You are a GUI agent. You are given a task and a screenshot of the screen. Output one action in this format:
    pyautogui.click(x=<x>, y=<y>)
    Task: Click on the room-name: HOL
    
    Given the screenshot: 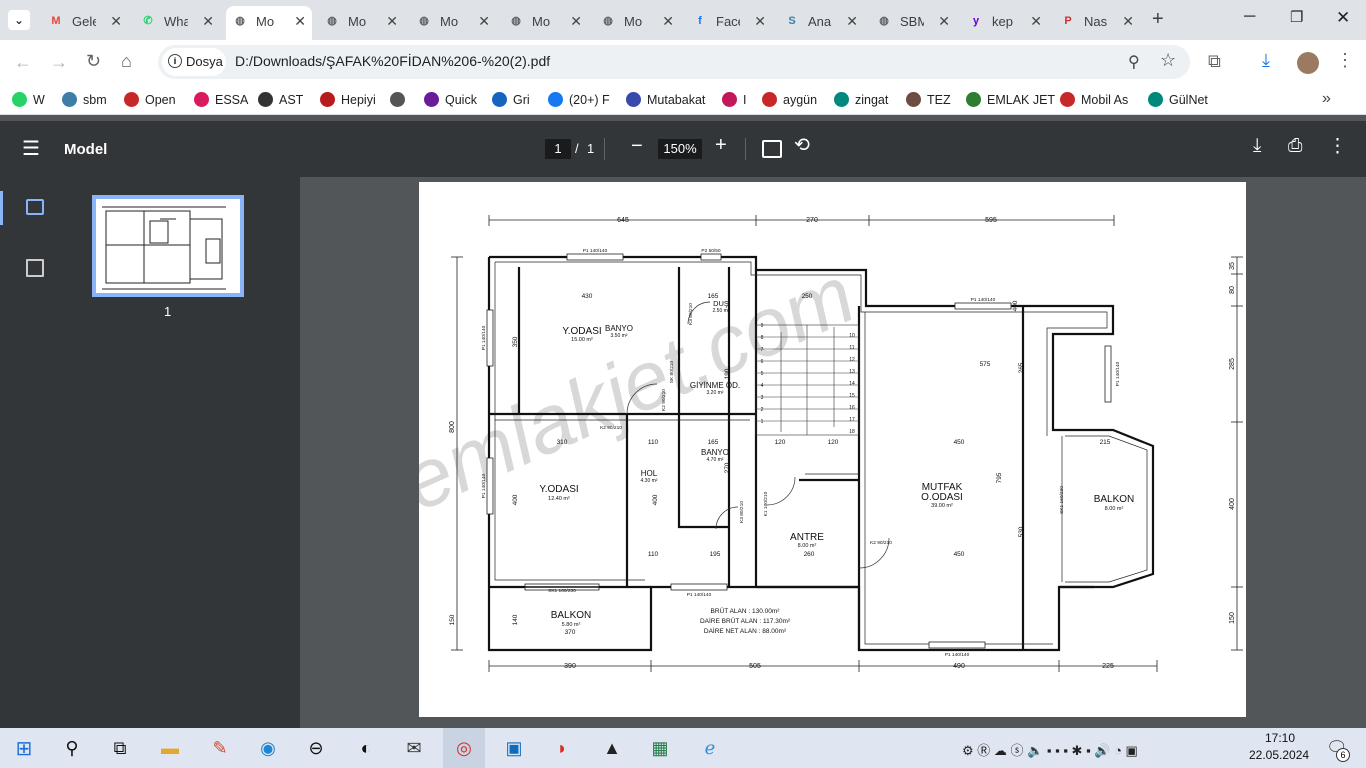 What is the action you would take?
    pyautogui.click(x=649, y=473)
    